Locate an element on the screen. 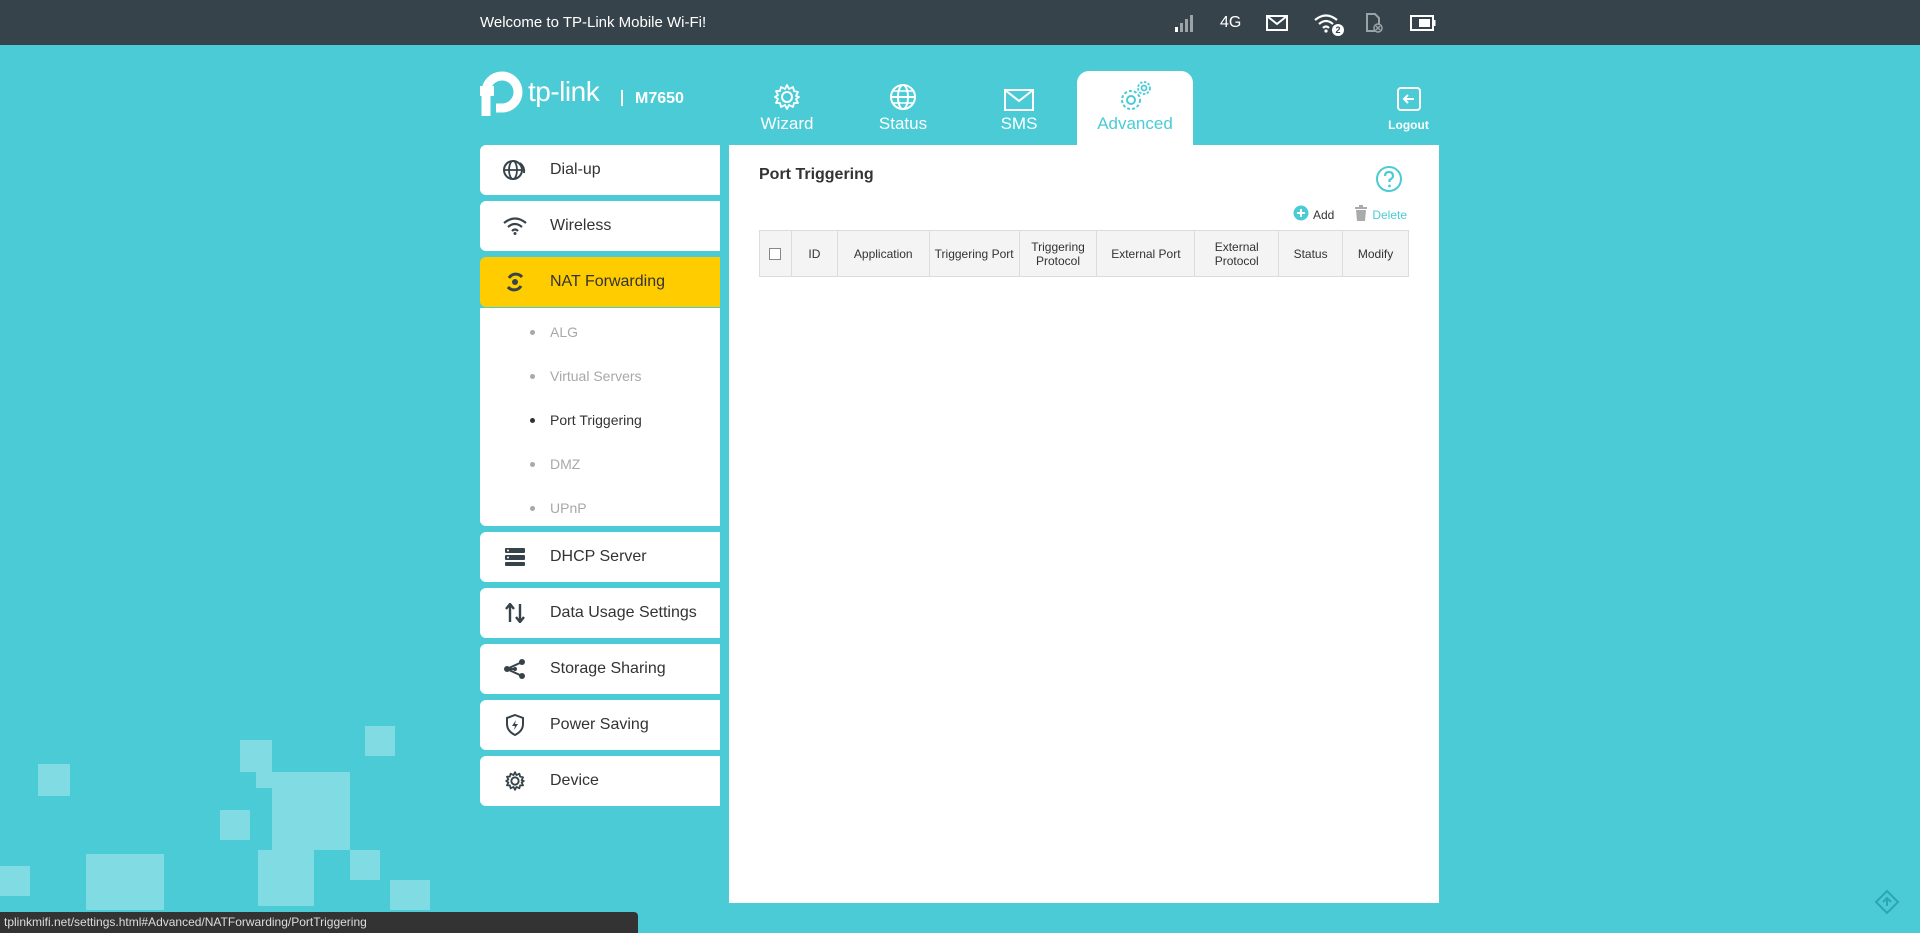 The height and width of the screenshot is (933, 1920). column-header-application: Application is located at coordinates (883, 253).